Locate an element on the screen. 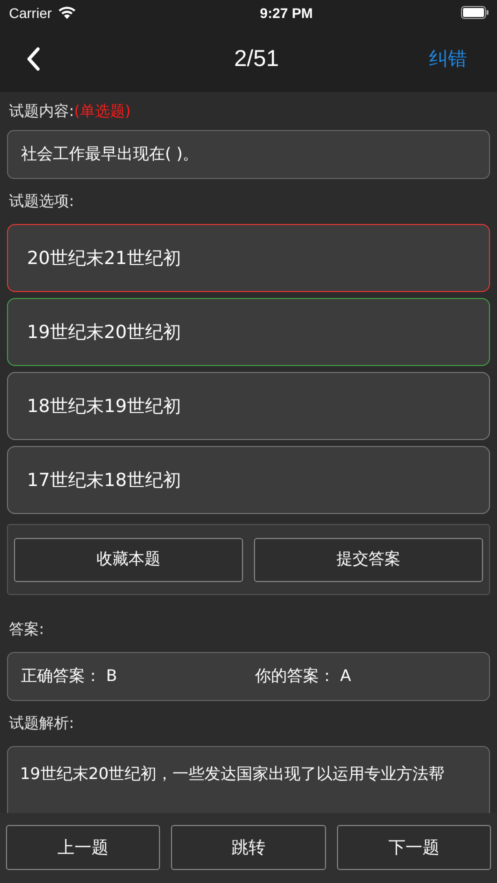  option-button: 19世纪末20世纪初 is located at coordinates (248, 332).